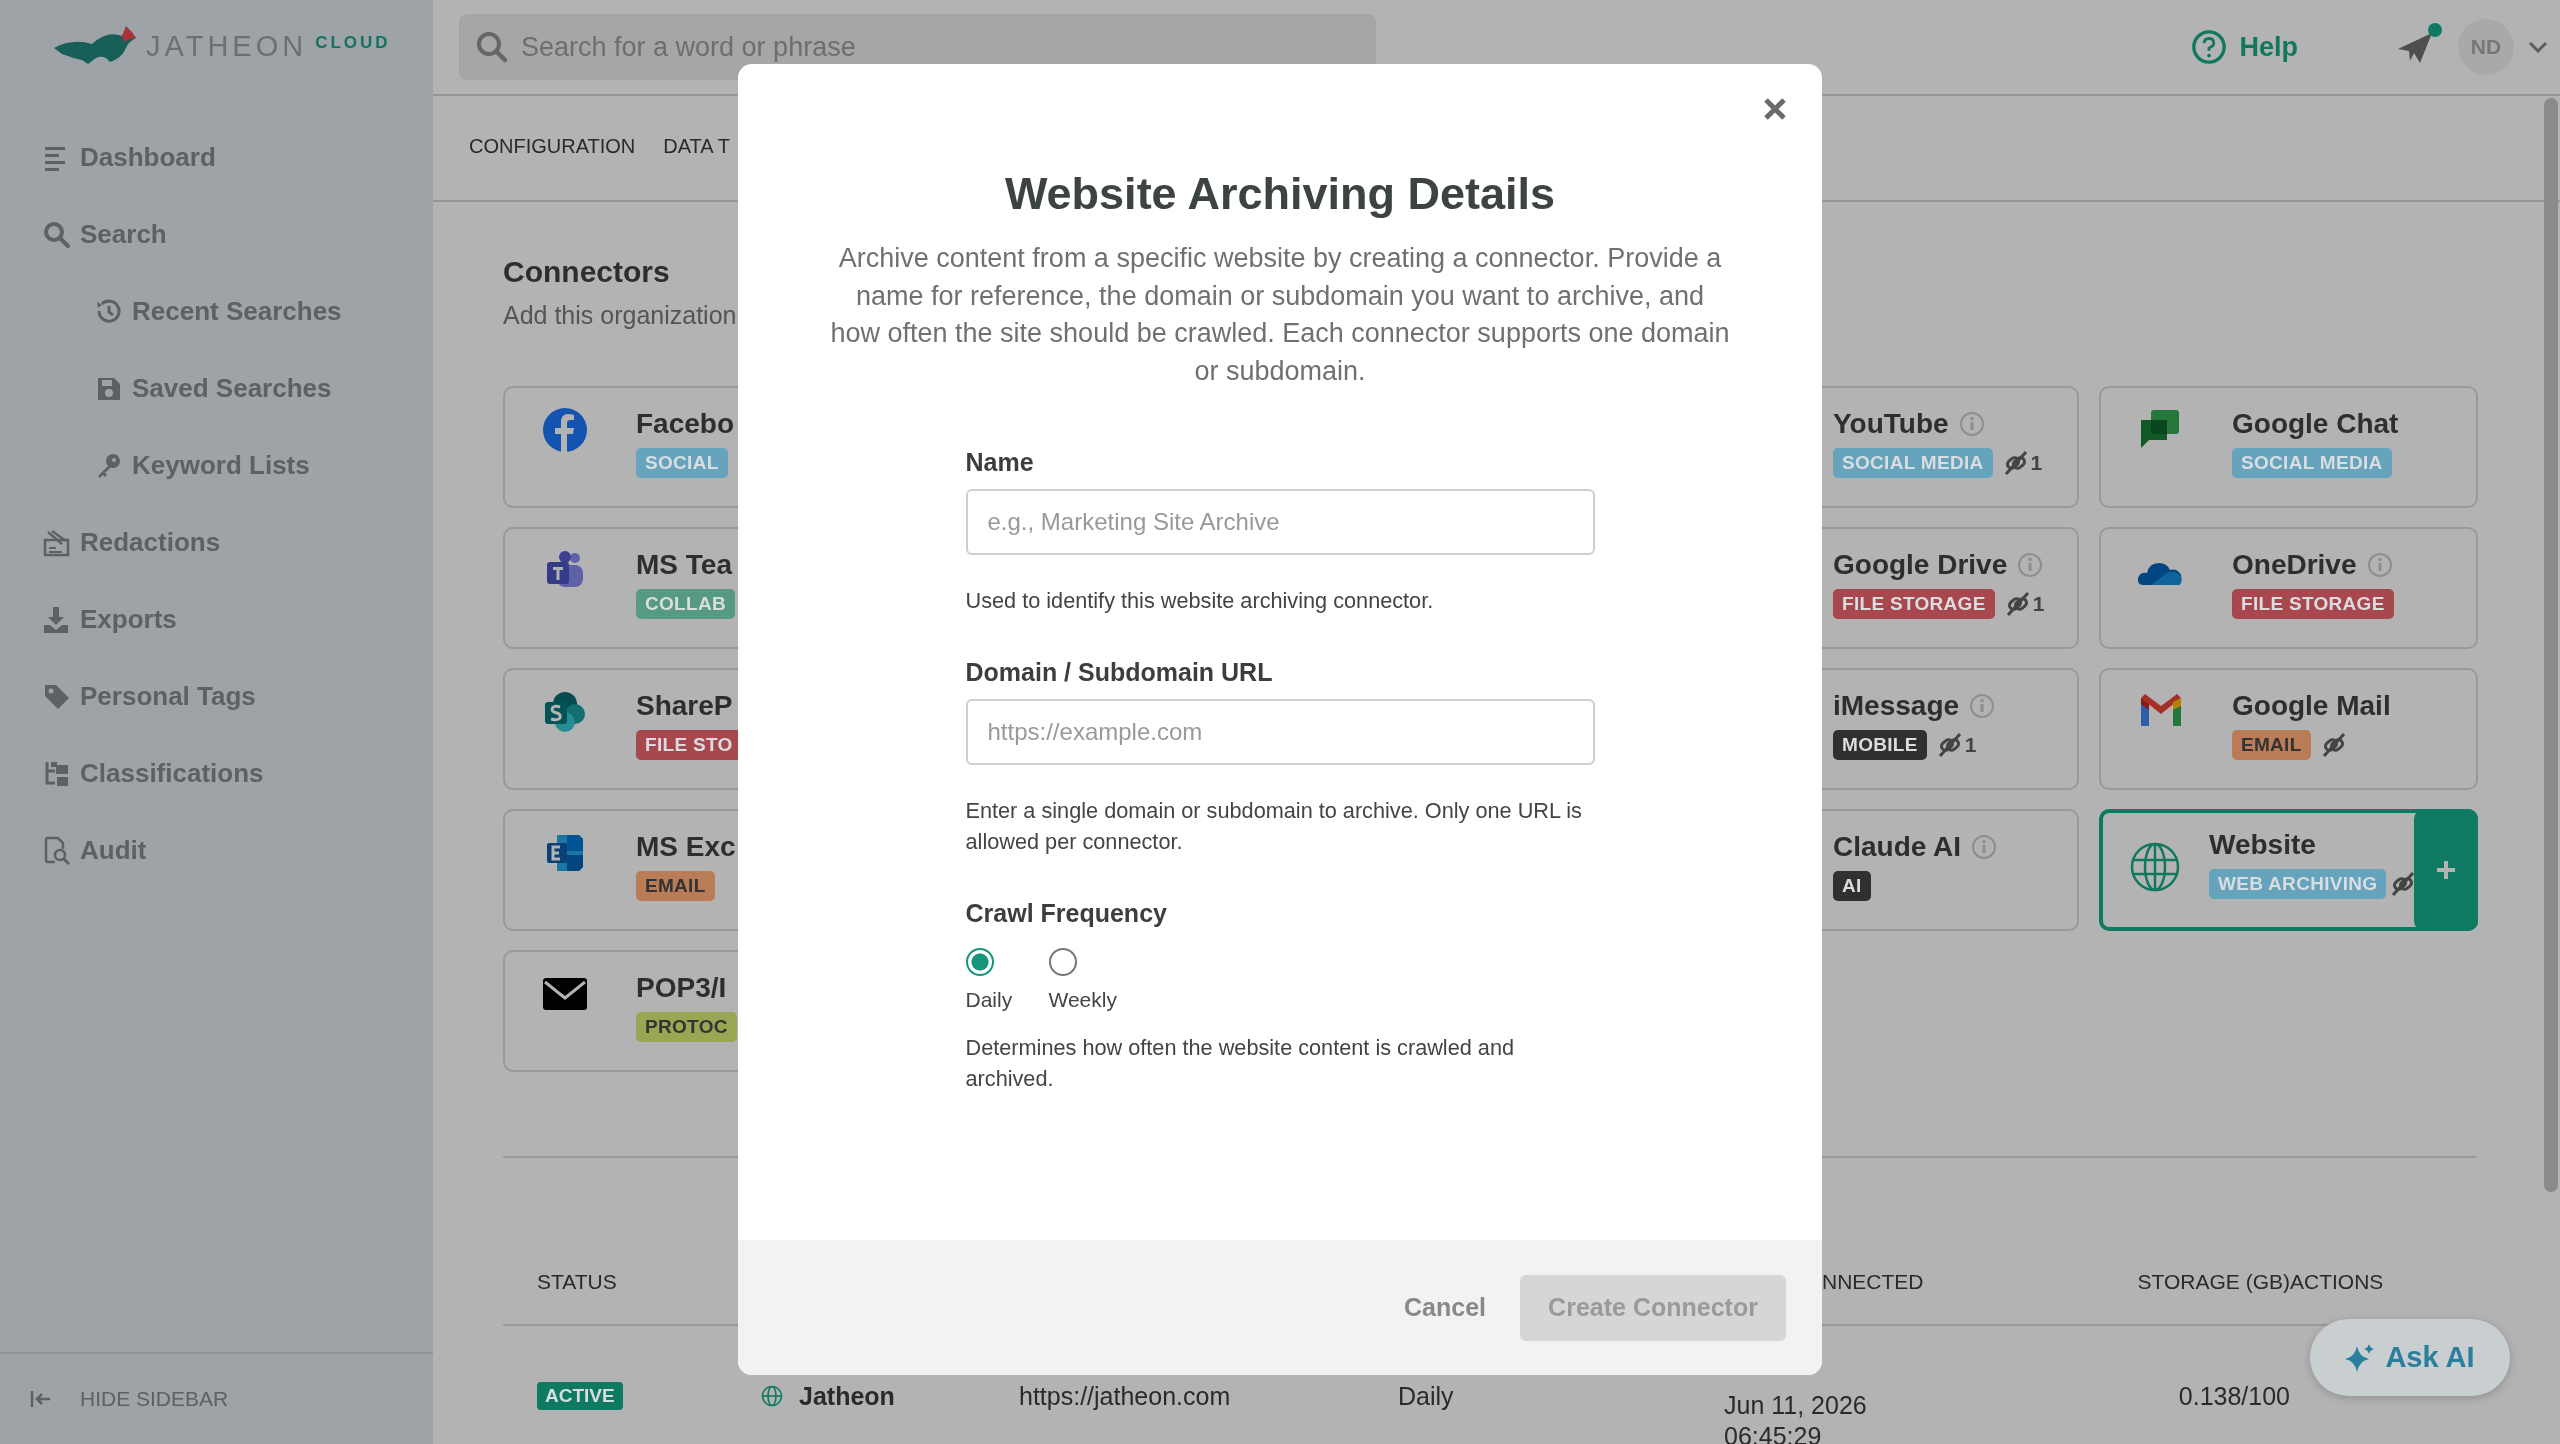 The width and height of the screenshot is (2560, 1444). What do you see at coordinates (2294, 565) in the screenshot?
I see `connector-name: OneDrive` at bounding box center [2294, 565].